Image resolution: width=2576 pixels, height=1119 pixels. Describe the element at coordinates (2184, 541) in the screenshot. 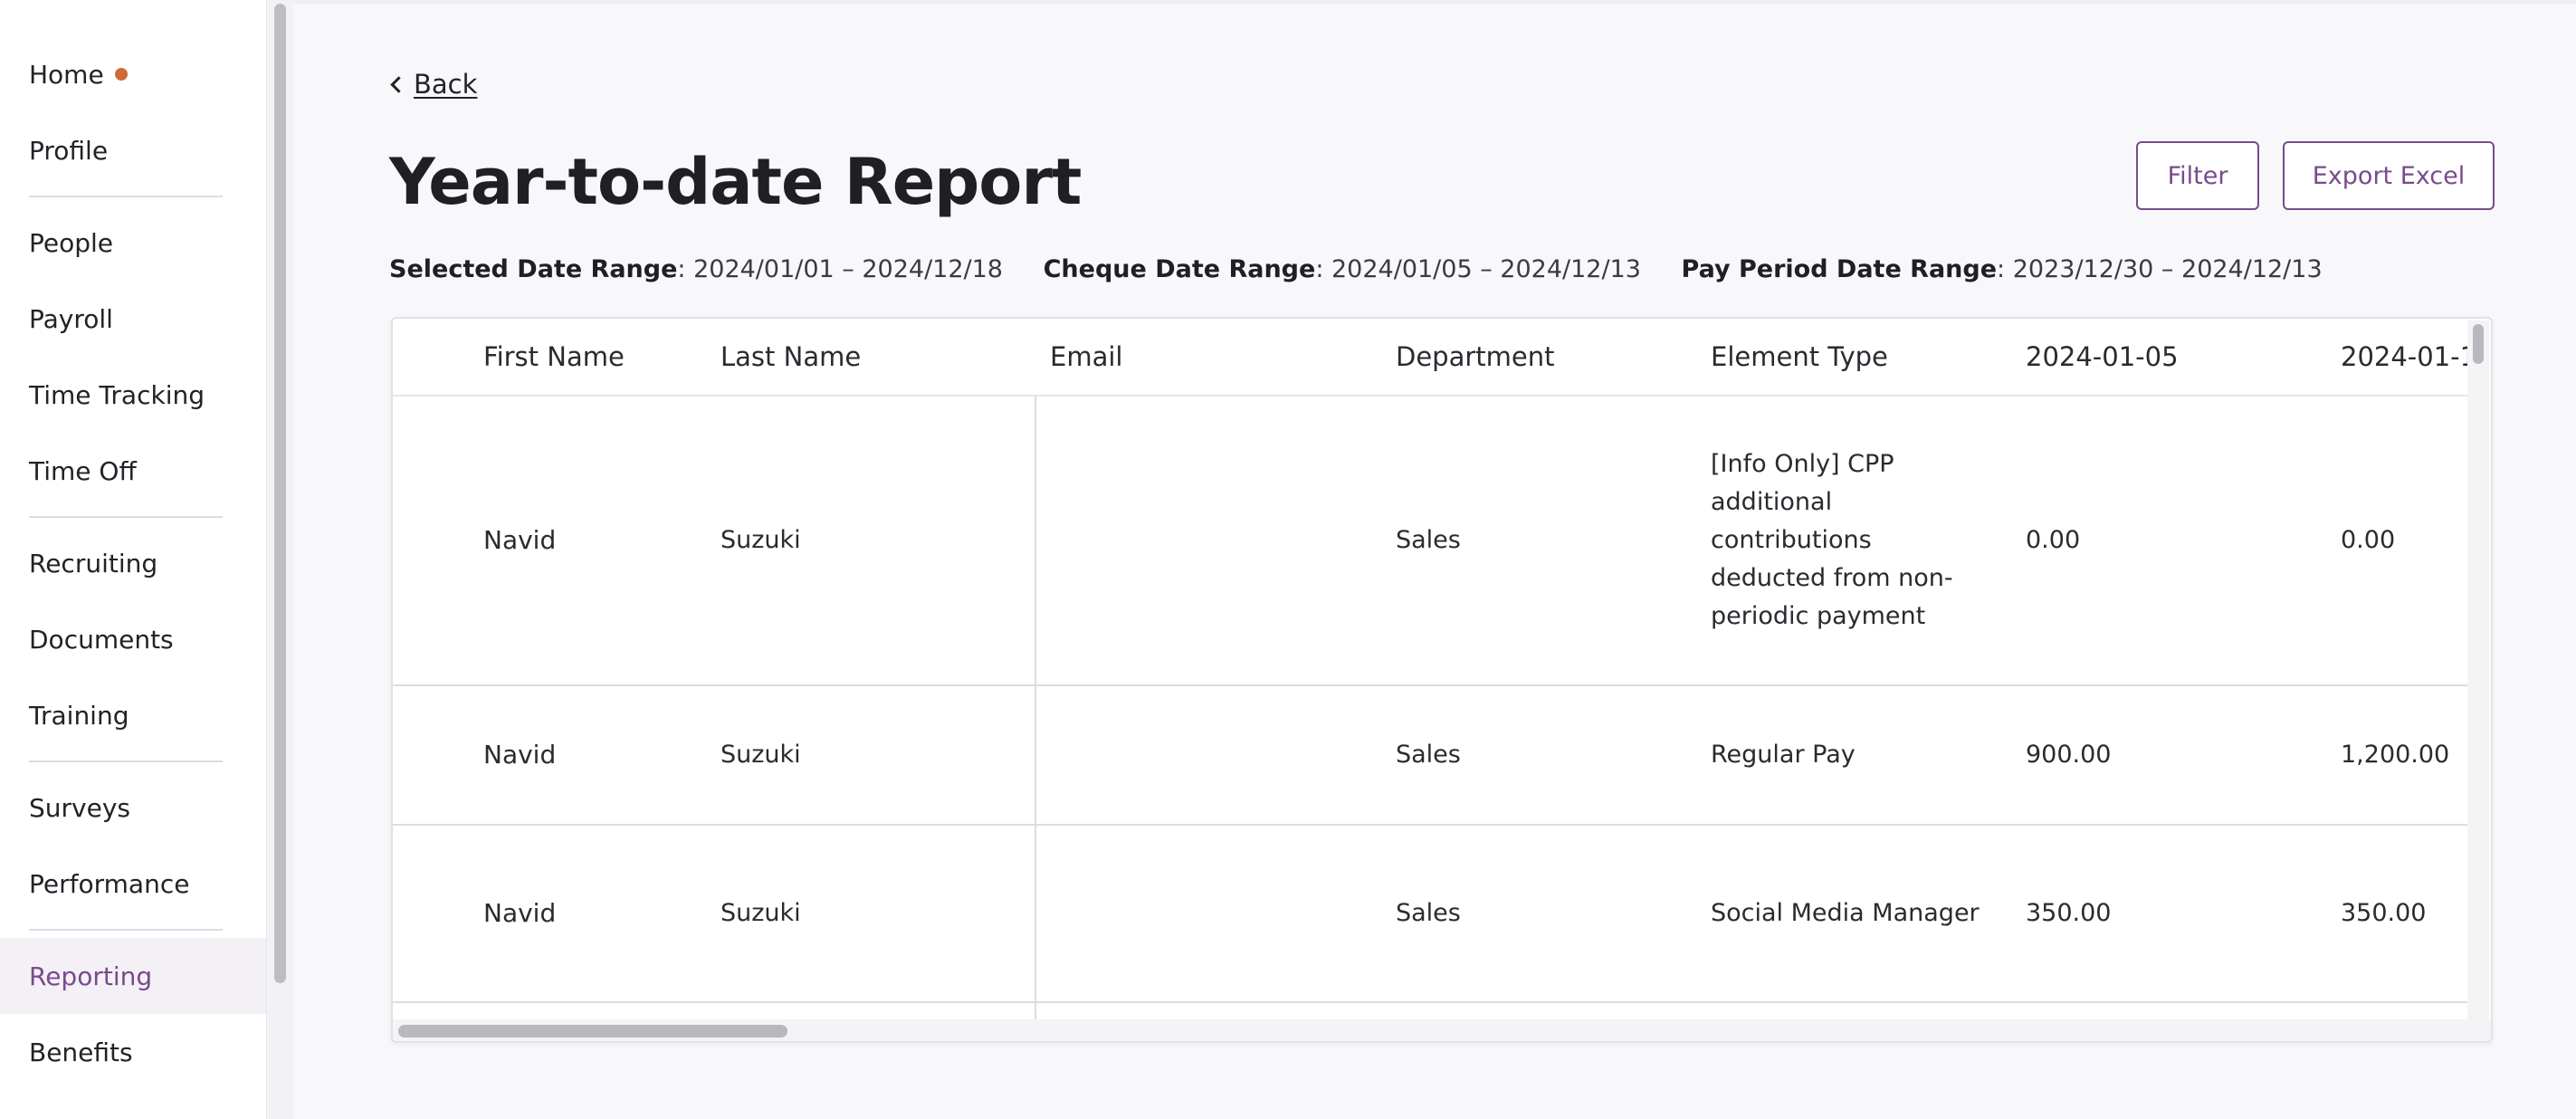

I see `cell-date-1: 0.00` at that location.